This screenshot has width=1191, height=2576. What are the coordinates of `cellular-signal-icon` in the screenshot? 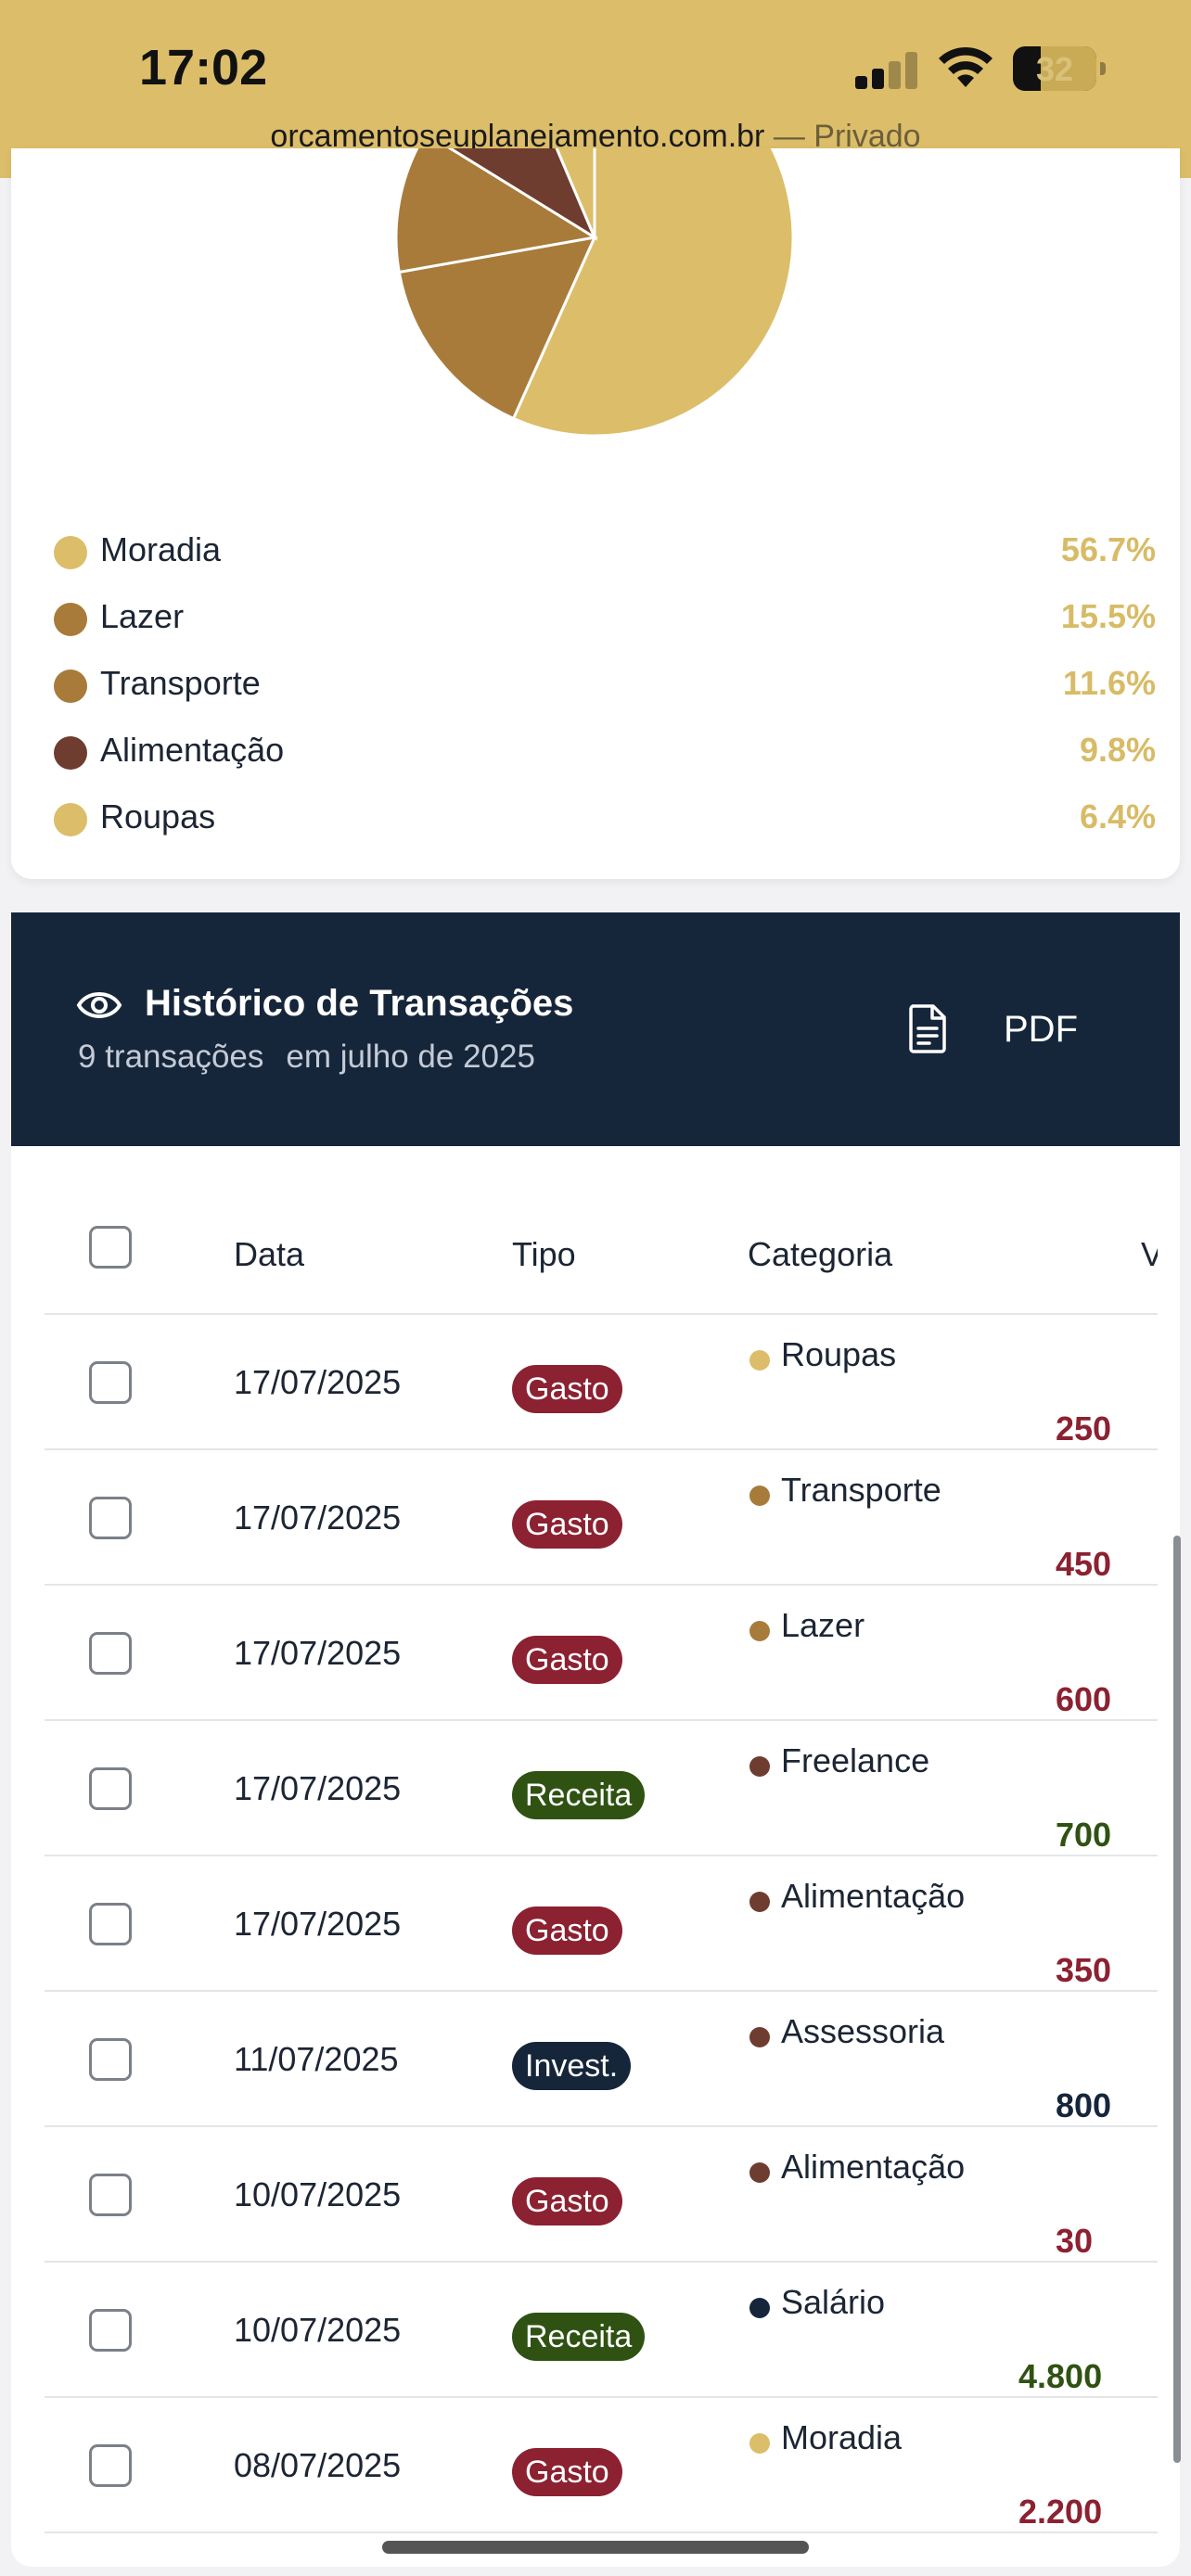 It's located at (887, 71).